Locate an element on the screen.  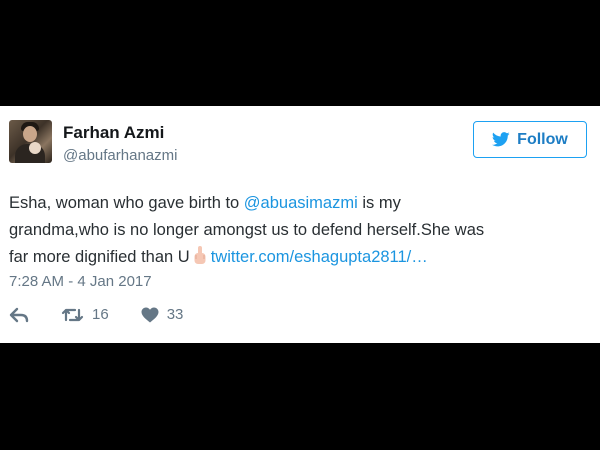
retweet-count: 16 is located at coordinates (100, 314).